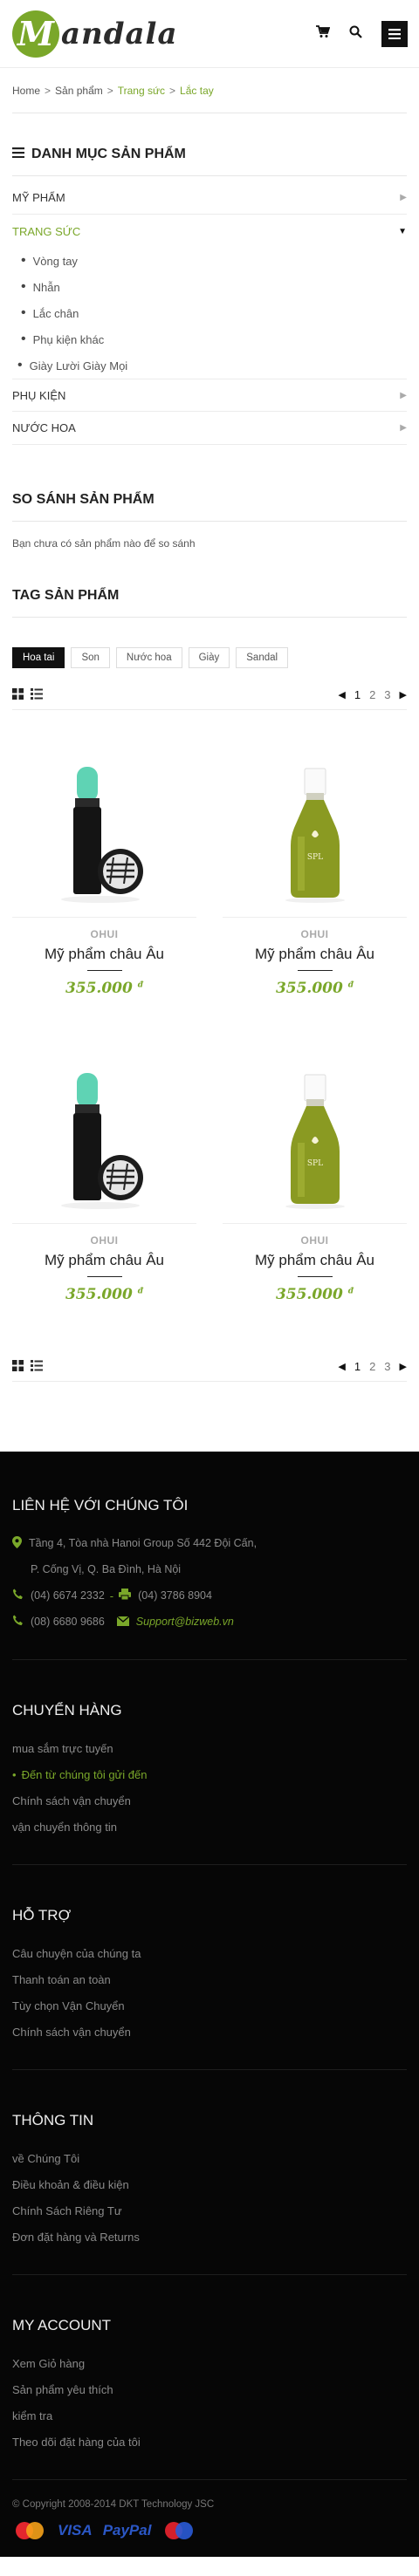 This screenshot has width=419, height=2576. What do you see at coordinates (39, 395) in the screenshot?
I see `category-label: PHỤ KIỆN` at bounding box center [39, 395].